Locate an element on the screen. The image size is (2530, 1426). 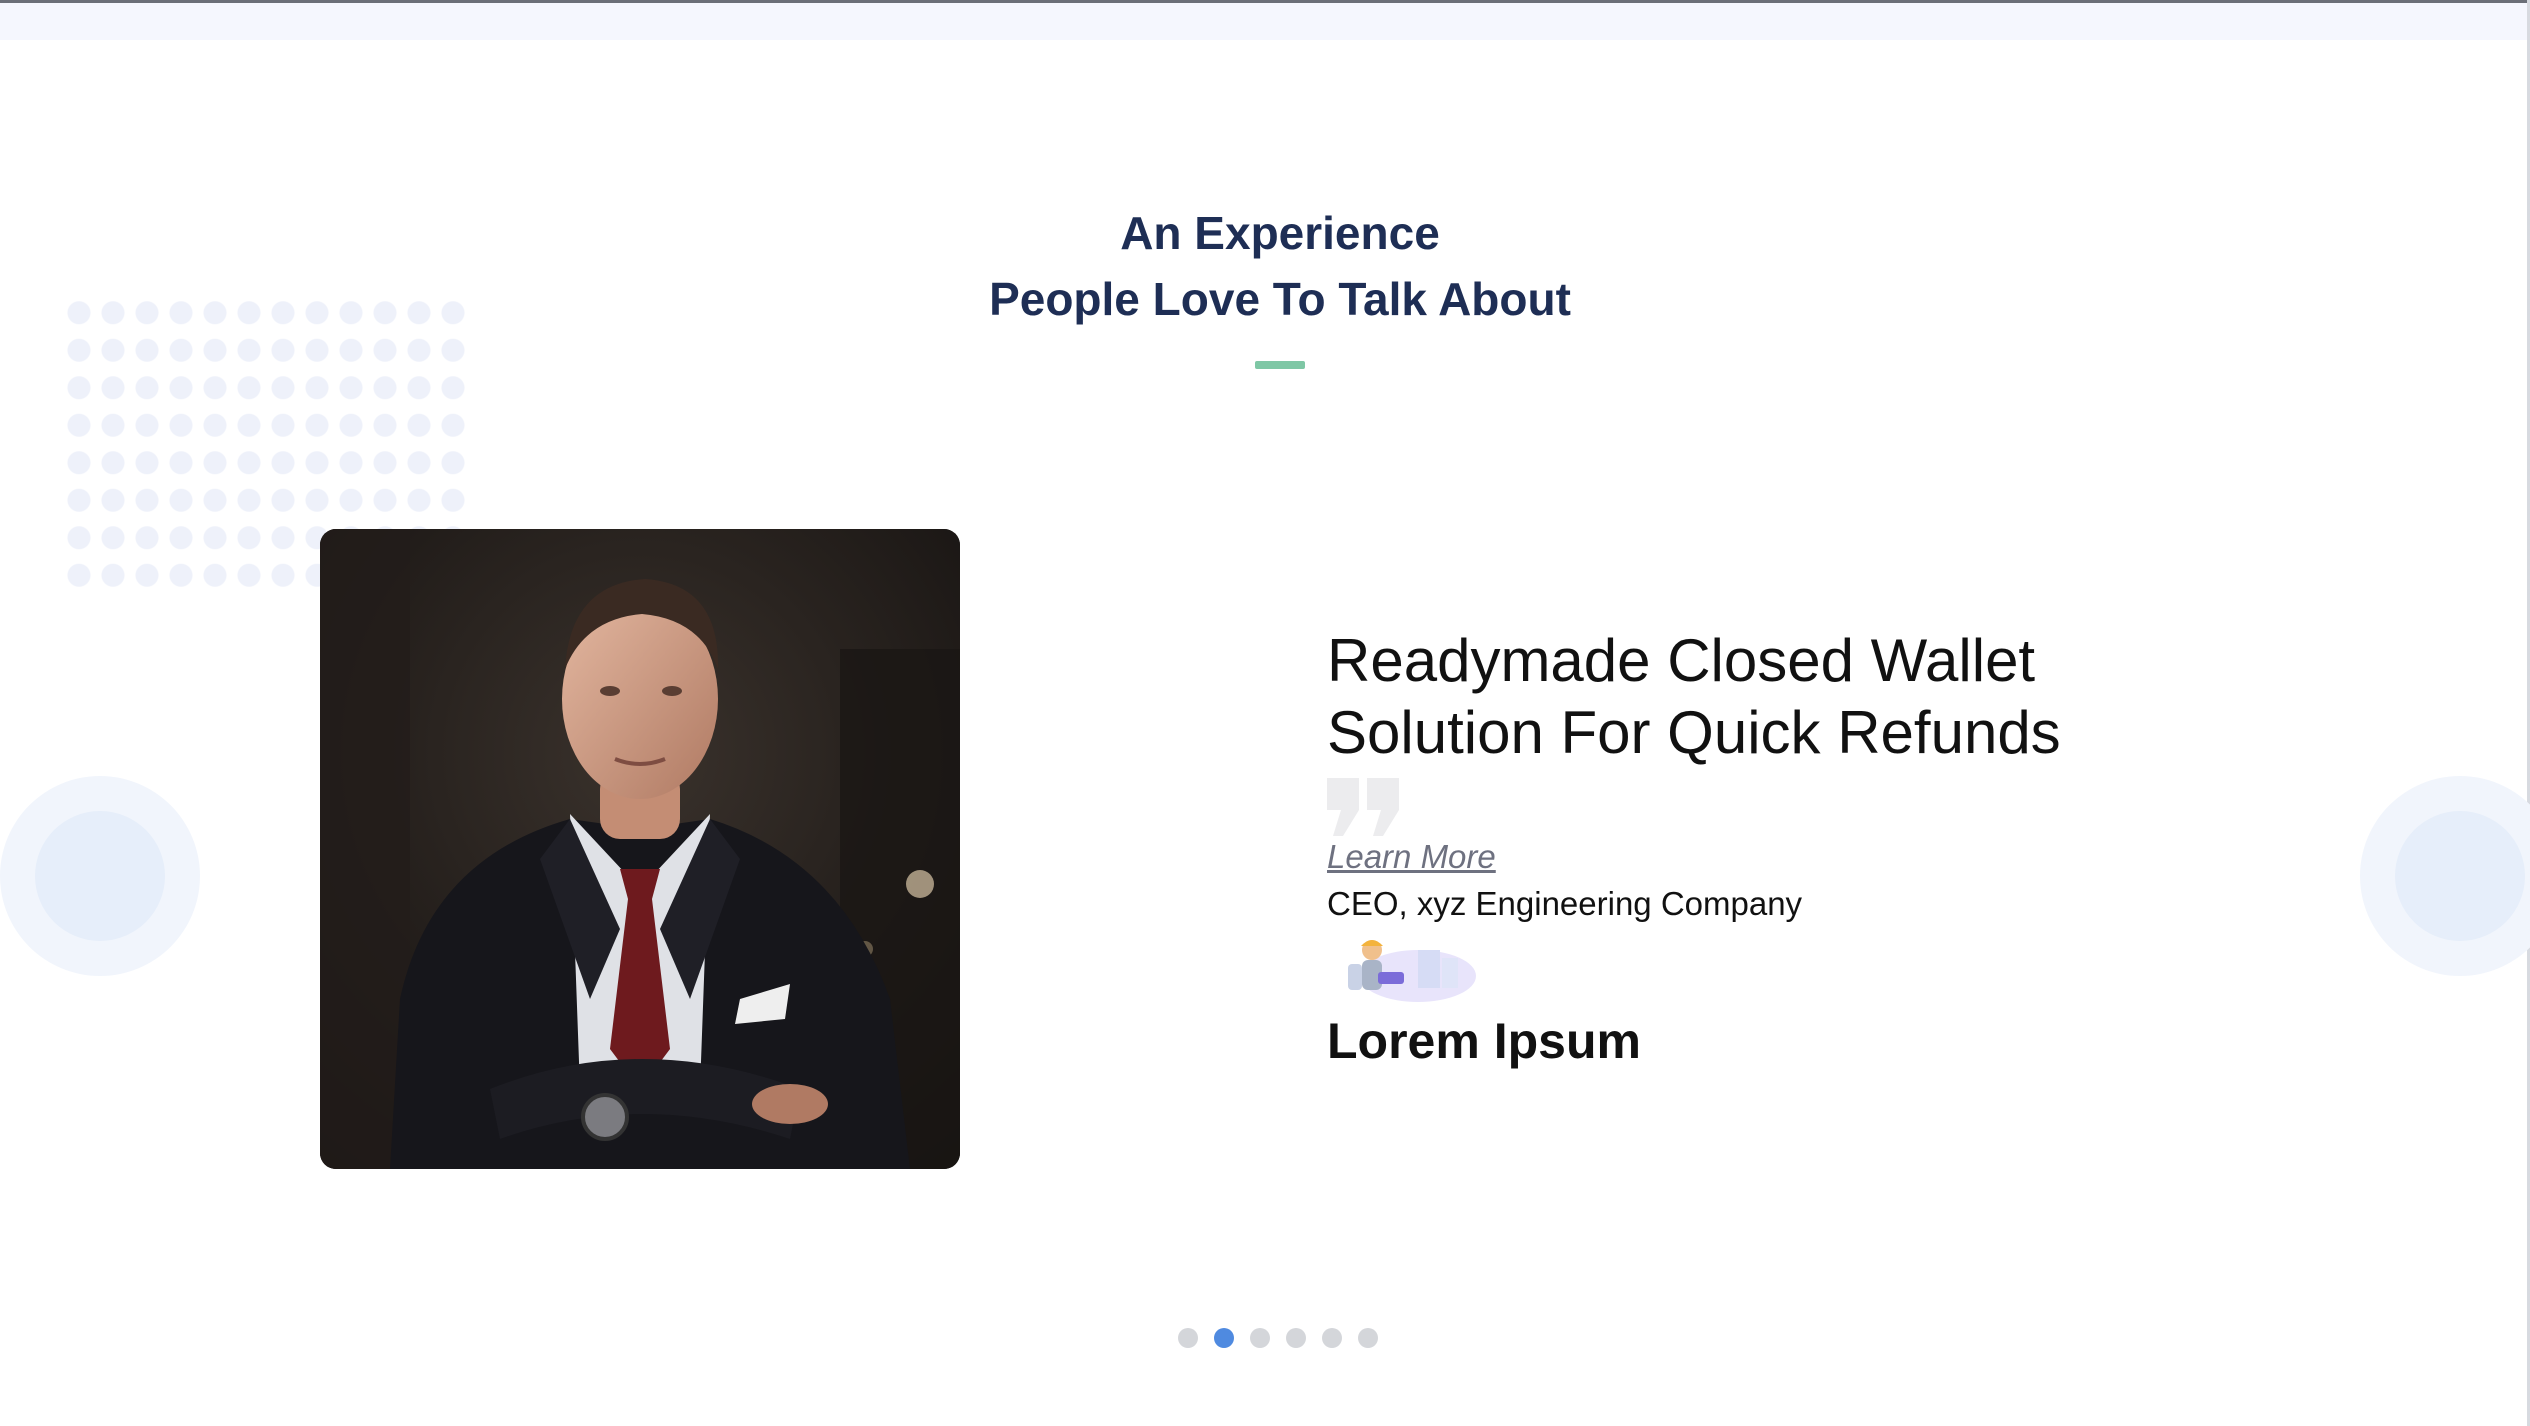
section-heading: An Experience People Love To Talk About is located at coordinates (1265, 266).